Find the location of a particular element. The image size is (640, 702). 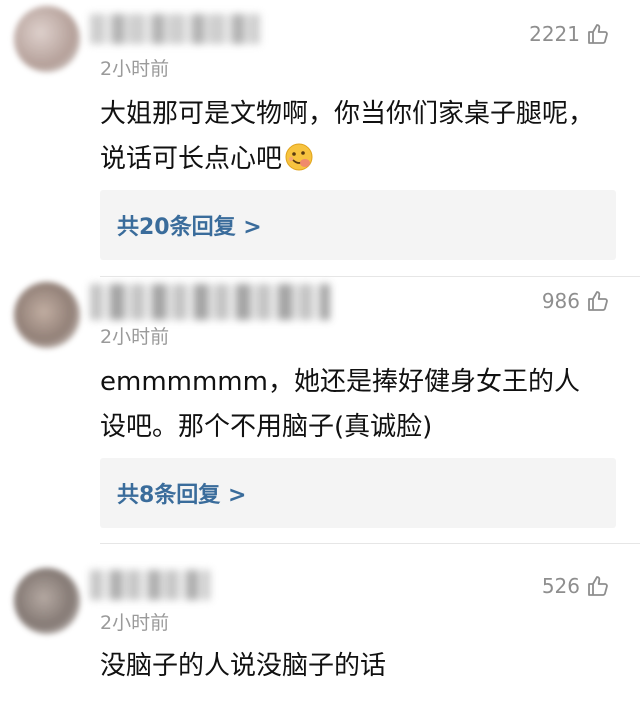

comment-text: 大姐那可是文物啊，你当你们家桌子腿呢，说话可长点心吧 is located at coordinates (350, 137).